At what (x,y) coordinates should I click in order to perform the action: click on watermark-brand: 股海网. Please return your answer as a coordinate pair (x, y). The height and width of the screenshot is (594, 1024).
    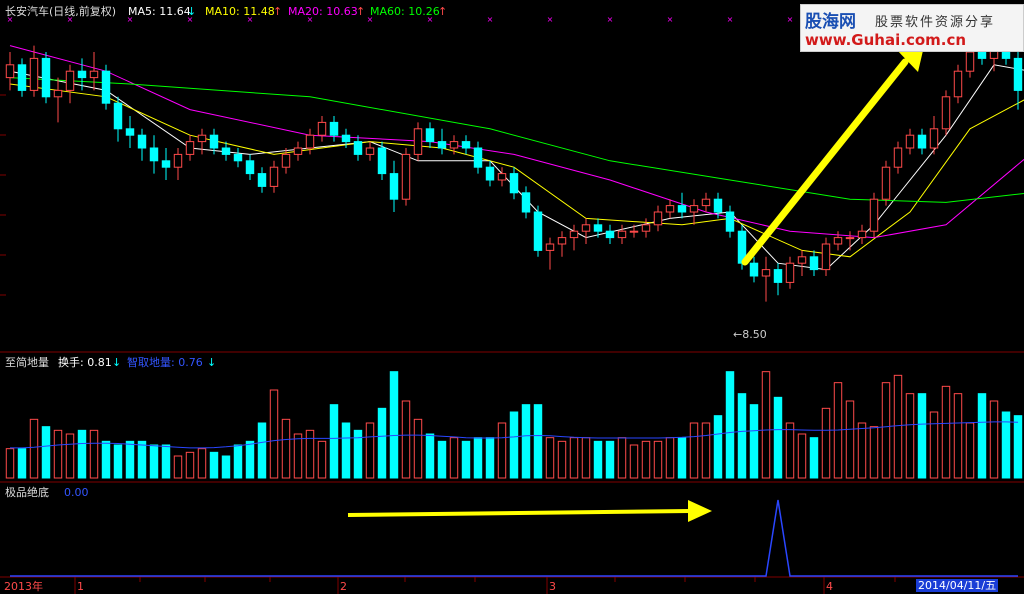
    Looking at the image, I should click on (830, 22).